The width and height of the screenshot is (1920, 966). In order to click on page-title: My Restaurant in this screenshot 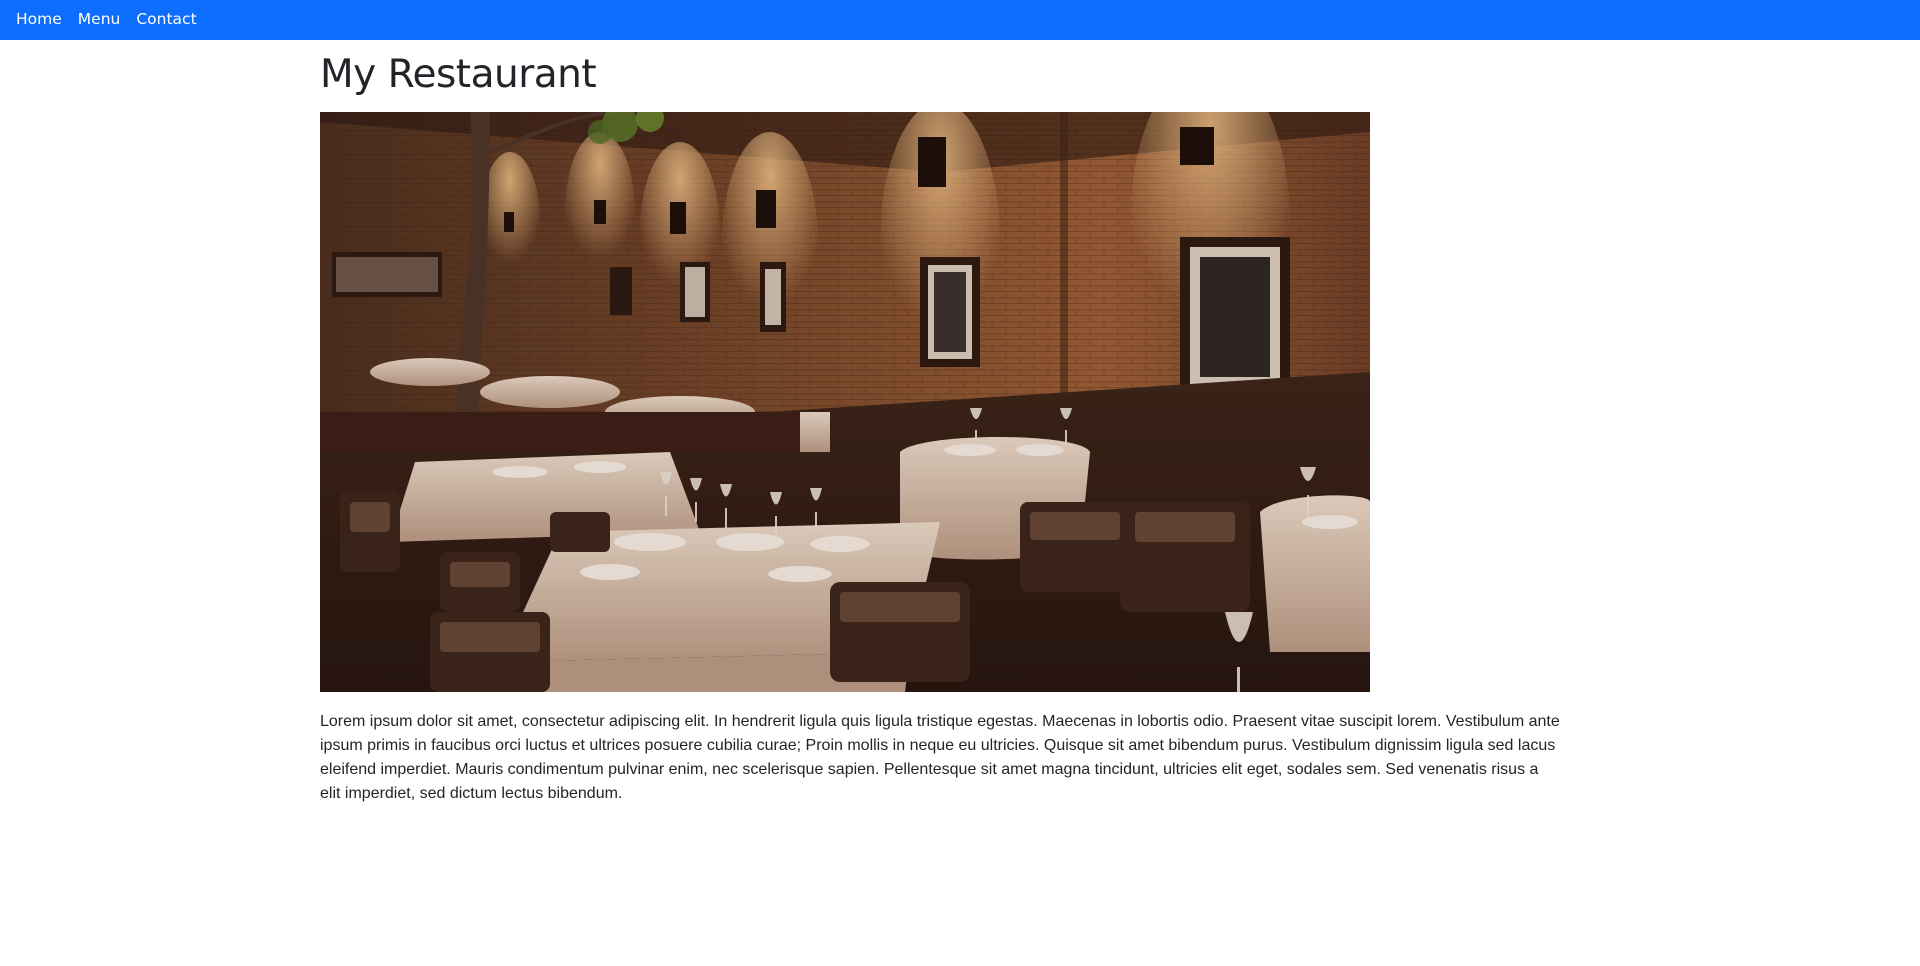, I will do `click(458, 74)`.